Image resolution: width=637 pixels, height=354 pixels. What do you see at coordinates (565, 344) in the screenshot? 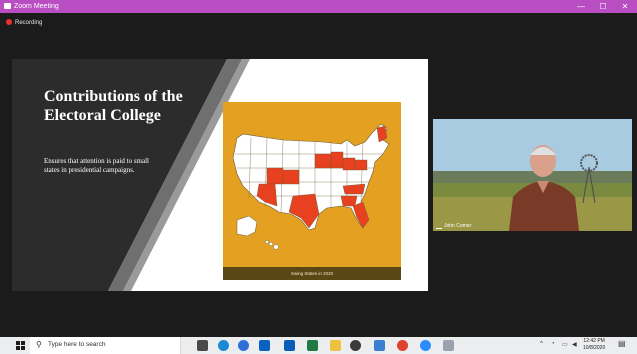
I see `battery-icon: ▭` at bounding box center [565, 344].